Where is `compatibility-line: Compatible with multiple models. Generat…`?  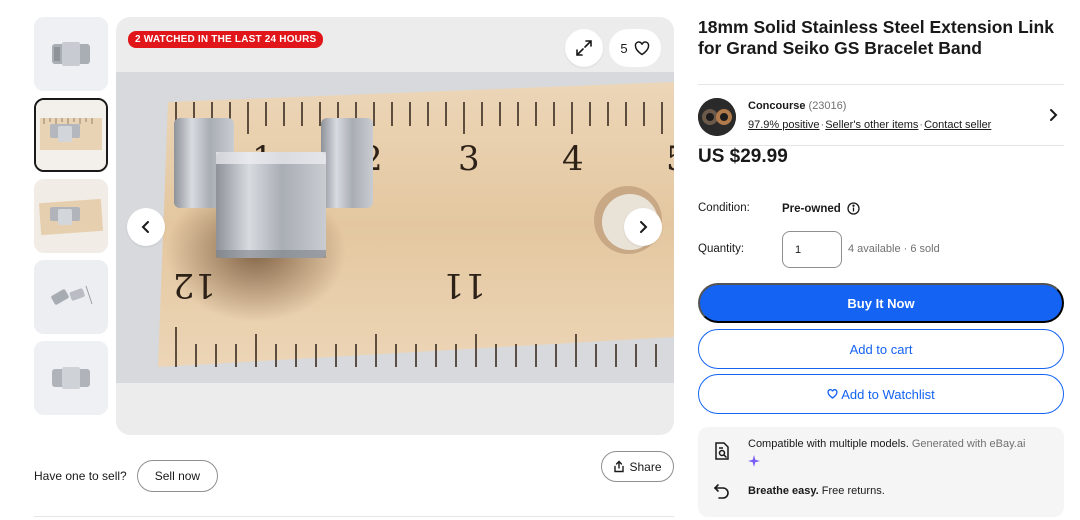
compatibility-line: Compatible with multiple models. Generat… is located at coordinates (886, 444).